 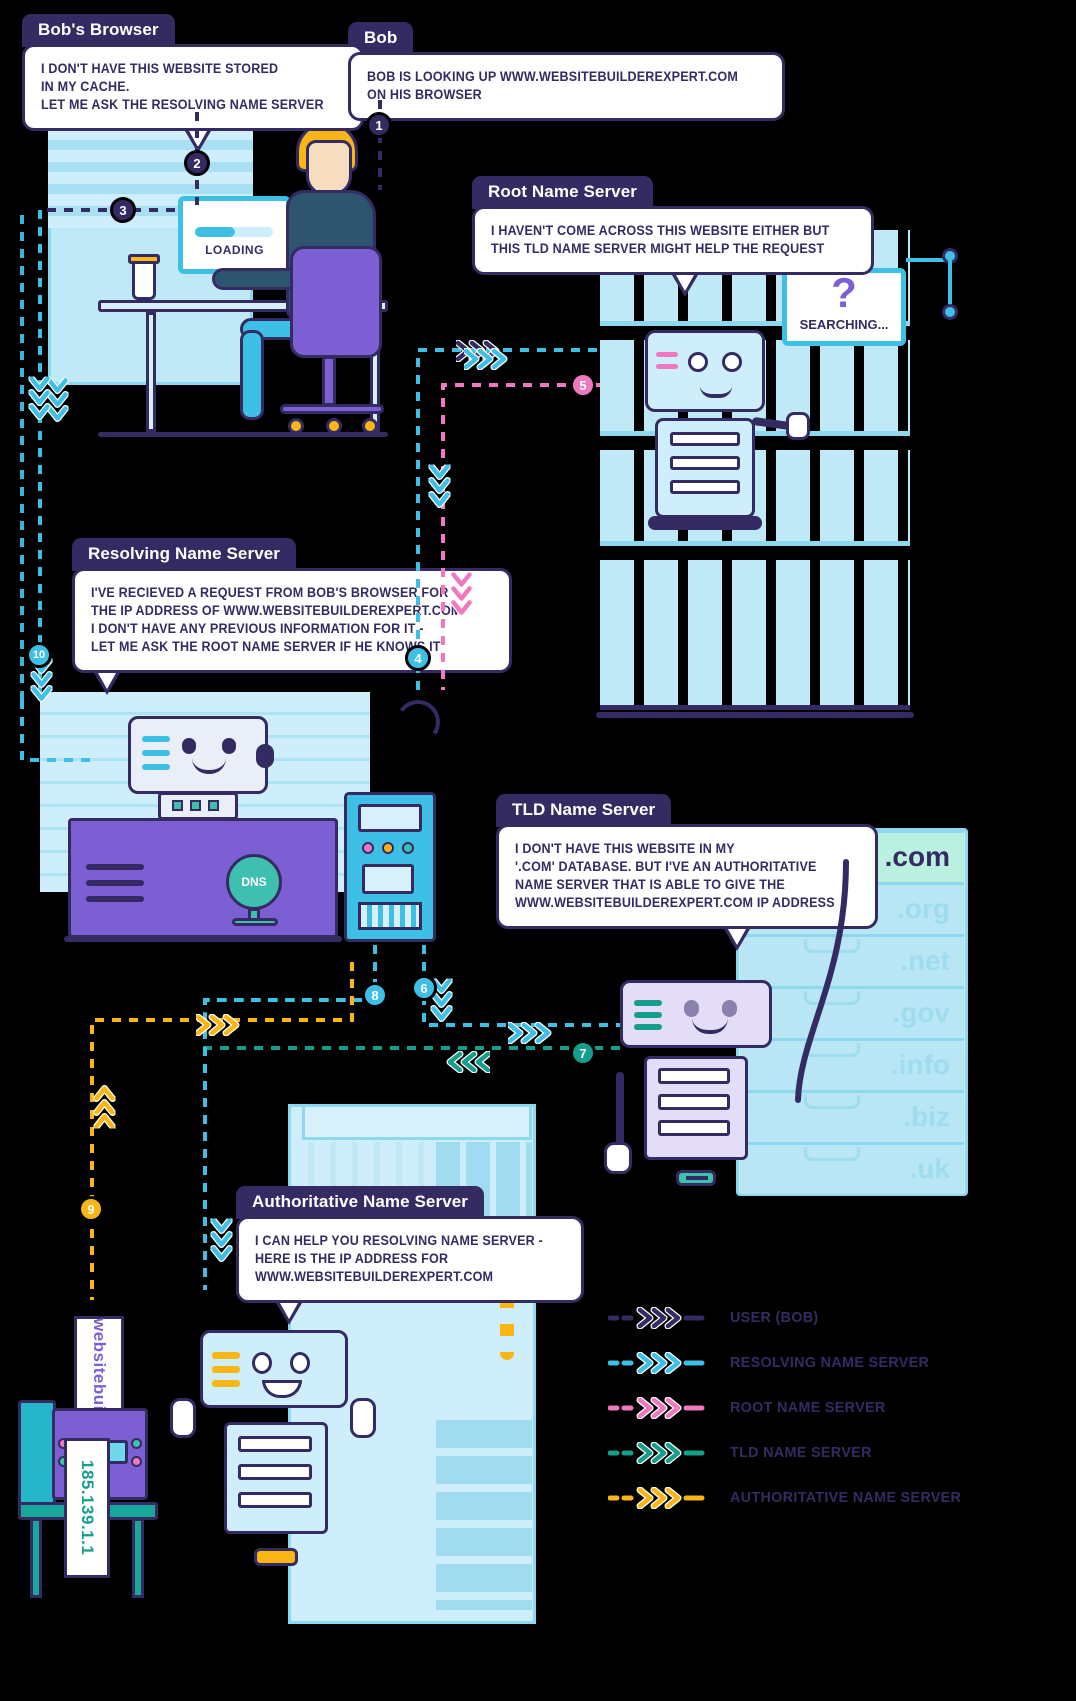 I want to click on step-badge-7: 7, so click(x=583, y=1053).